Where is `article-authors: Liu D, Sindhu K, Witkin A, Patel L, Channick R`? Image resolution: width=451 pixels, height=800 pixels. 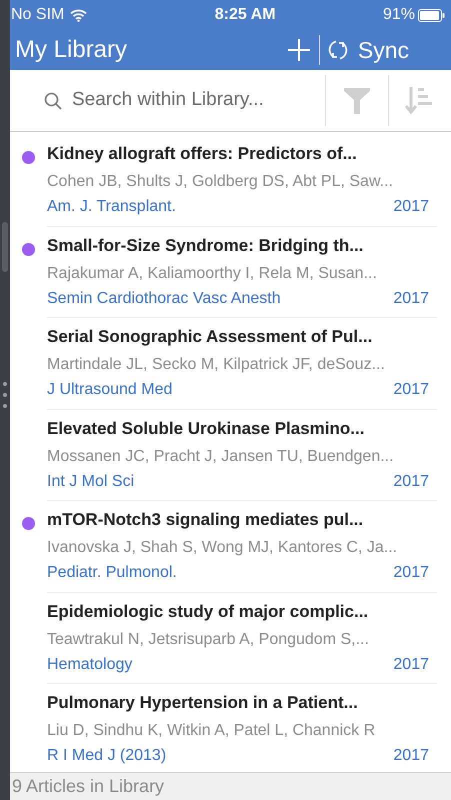
article-authors: Liu D, Sindhu K, Witkin A, Patel L, Channick R is located at coordinates (211, 731).